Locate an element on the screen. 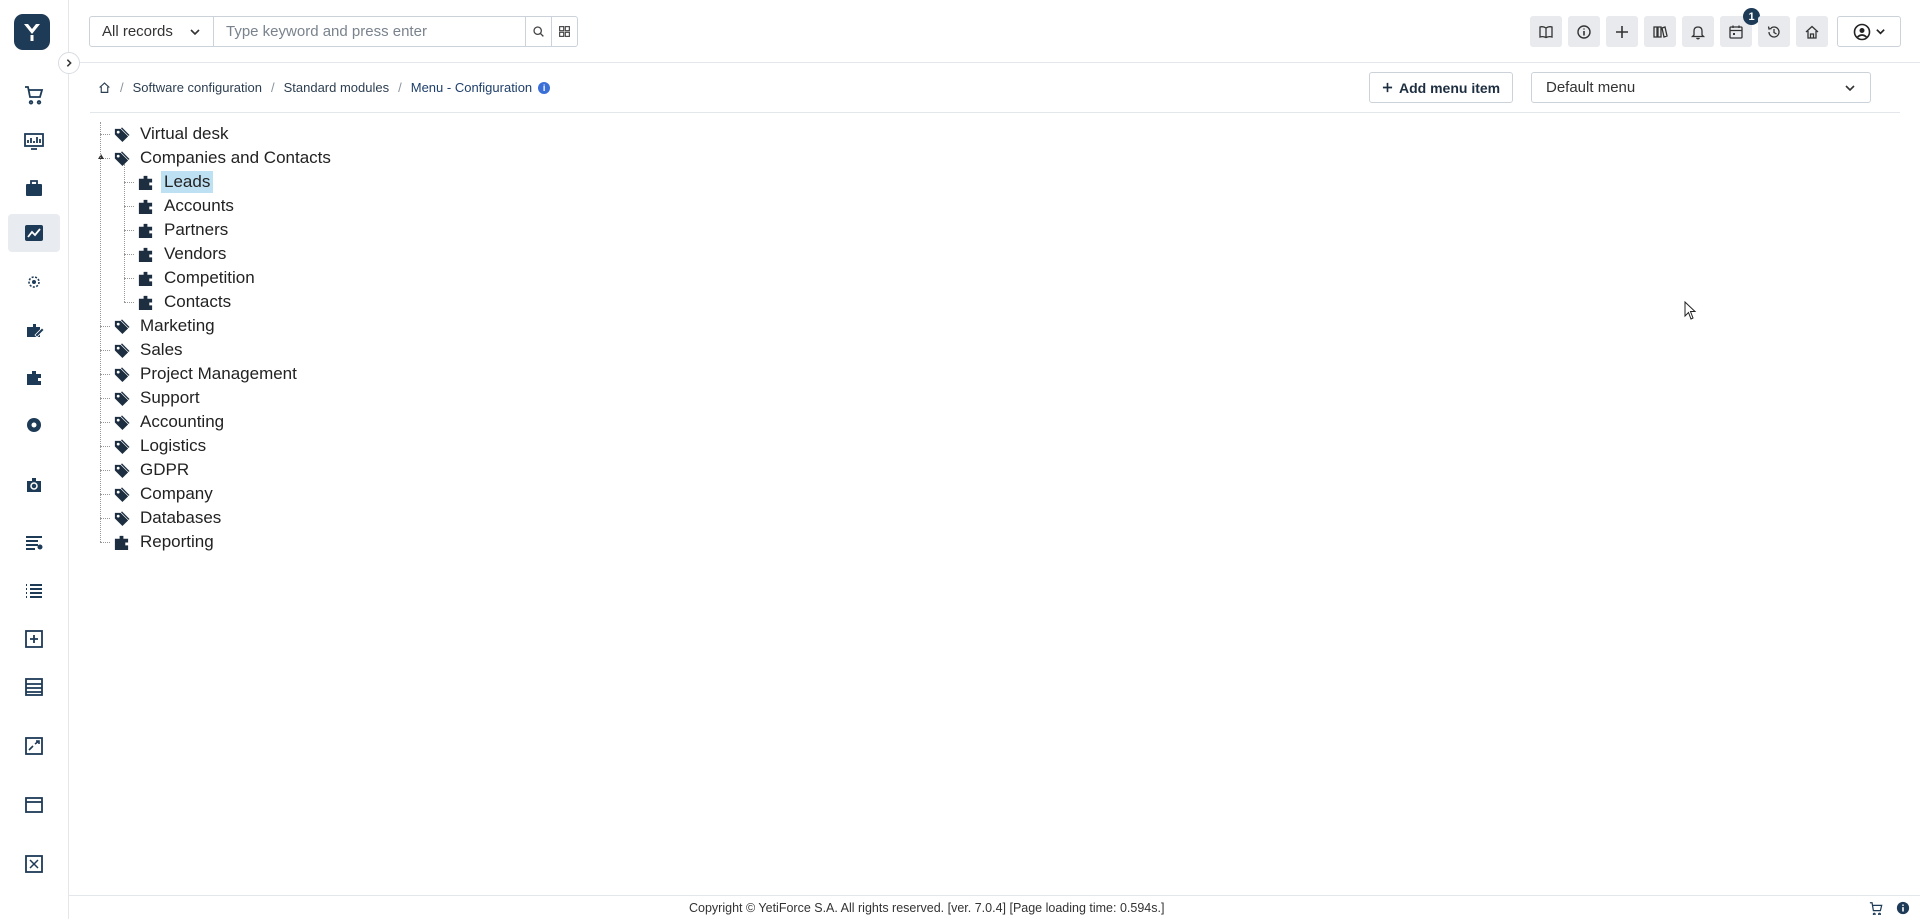 This screenshot has height=919, width=1920. sidebar-item-edit-module is located at coordinates (34, 330).